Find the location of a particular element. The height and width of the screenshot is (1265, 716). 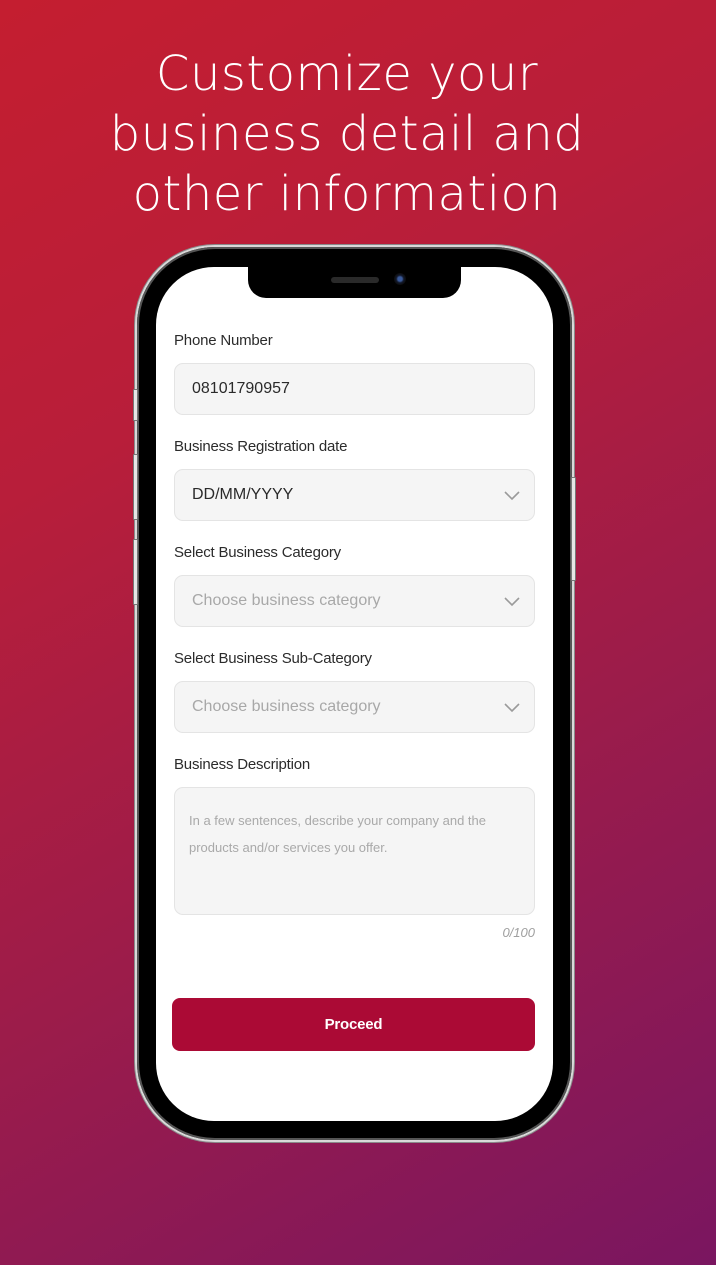

business-subcategory-select: Choose business category is located at coordinates (354, 707).